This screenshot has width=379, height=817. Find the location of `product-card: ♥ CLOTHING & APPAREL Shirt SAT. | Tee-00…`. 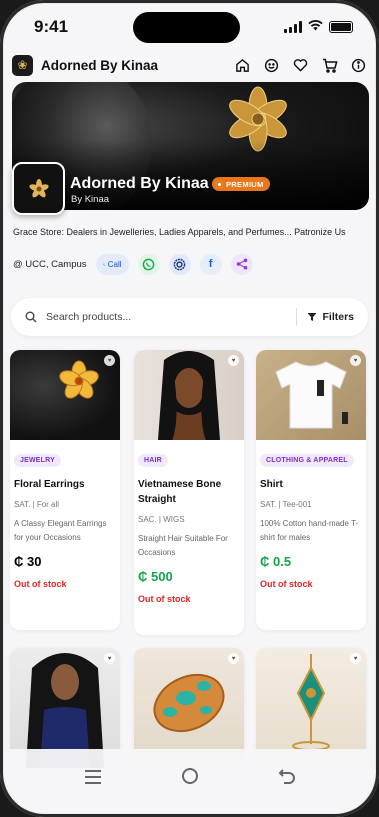

product-card: ♥ CLOTHING & APPAREL Shirt SAT. | Tee-00… is located at coordinates (311, 490).